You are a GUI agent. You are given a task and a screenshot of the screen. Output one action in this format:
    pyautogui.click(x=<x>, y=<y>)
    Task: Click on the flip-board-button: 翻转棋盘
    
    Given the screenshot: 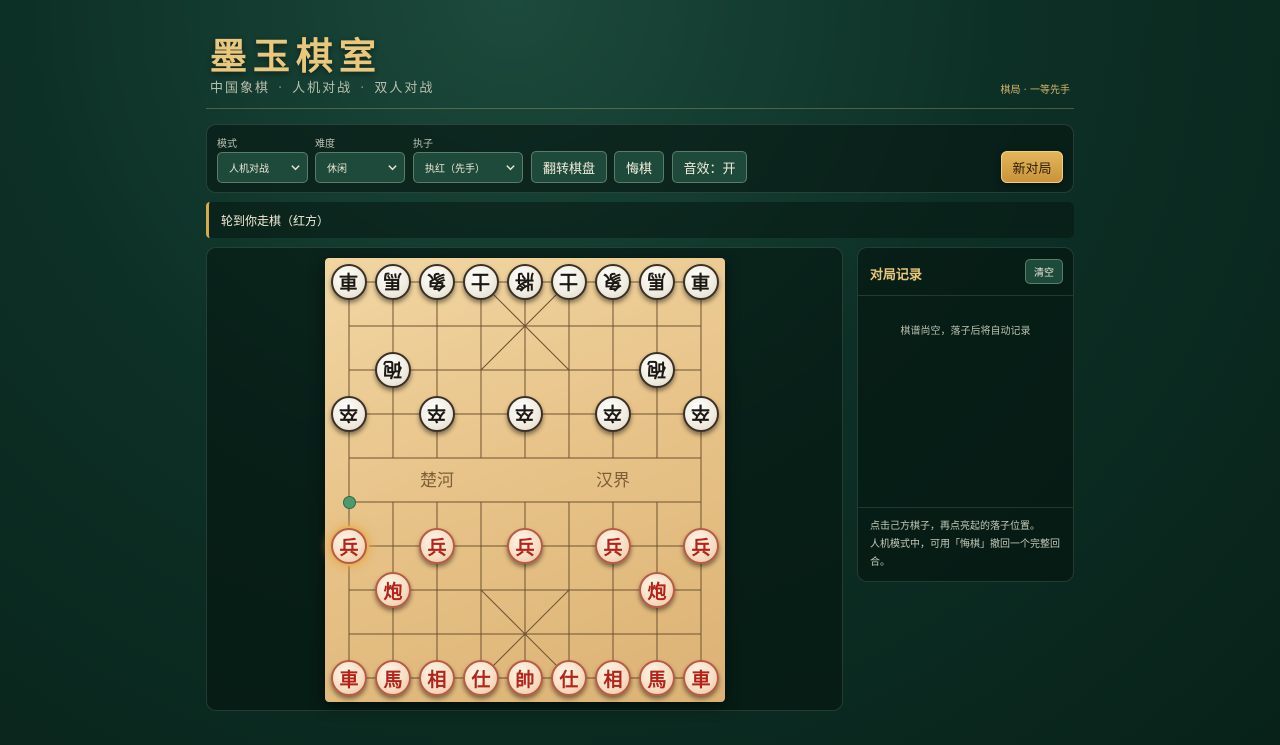 What is the action you would take?
    pyautogui.click(x=569, y=167)
    